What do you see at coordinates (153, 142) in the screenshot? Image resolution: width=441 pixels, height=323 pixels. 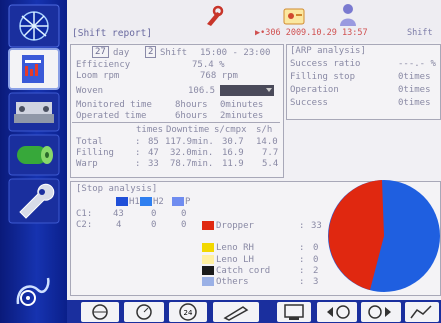 I see `row-total-times: 85` at bounding box center [153, 142].